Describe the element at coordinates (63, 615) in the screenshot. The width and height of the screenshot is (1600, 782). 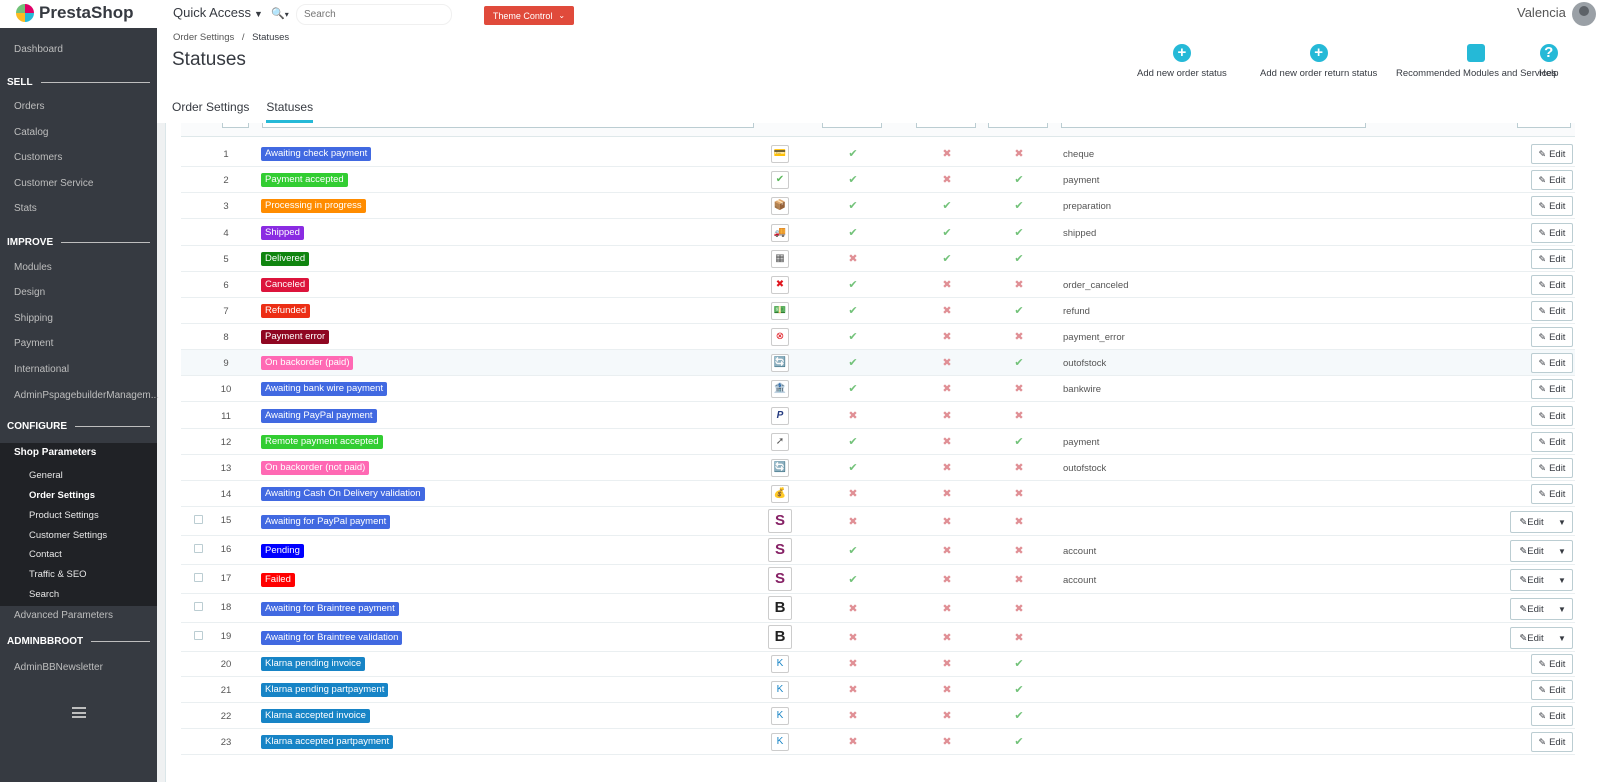
I see `sidebar-item-advanced-parameters: Advanced Parameters` at that location.